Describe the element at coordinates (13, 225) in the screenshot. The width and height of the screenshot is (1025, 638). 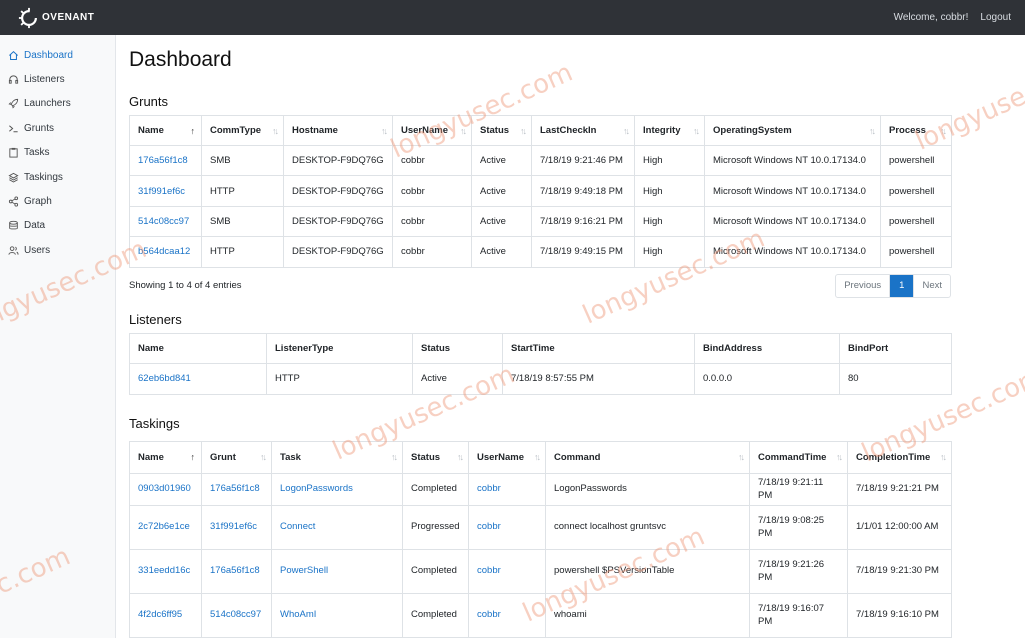
I see `database-icon` at that location.